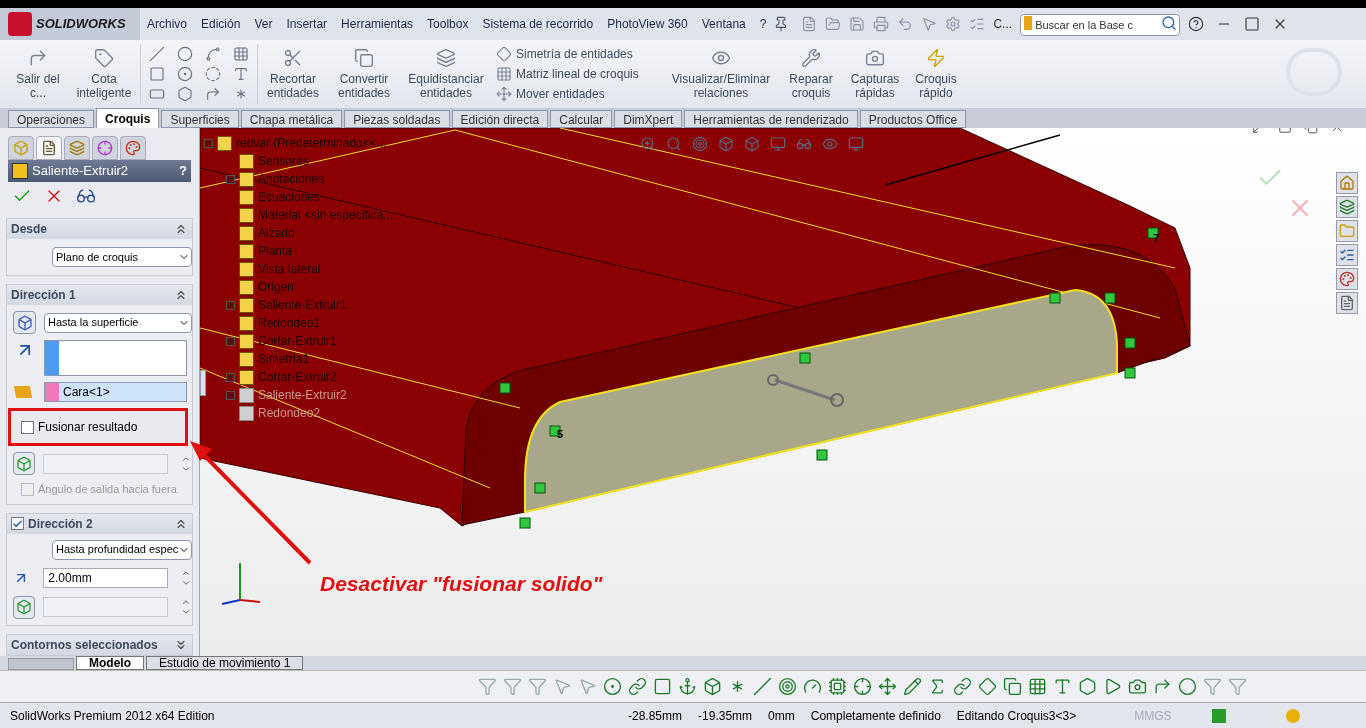 The height and width of the screenshot is (728, 1366). Describe the element at coordinates (203, 383) in the screenshot. I see `panel-collapse-handle` at that location.